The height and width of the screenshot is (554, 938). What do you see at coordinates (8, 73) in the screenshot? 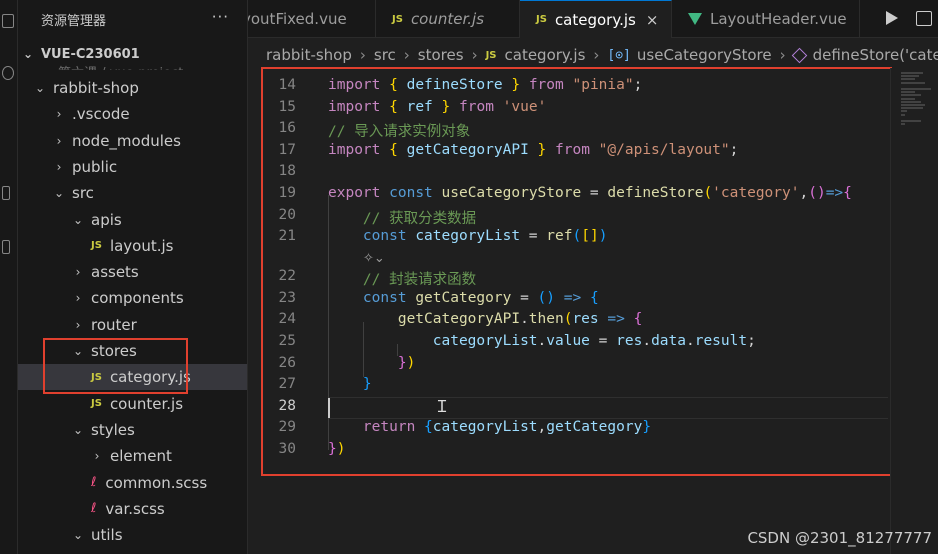
I see `search-icon` at bounding box center [8, 73].